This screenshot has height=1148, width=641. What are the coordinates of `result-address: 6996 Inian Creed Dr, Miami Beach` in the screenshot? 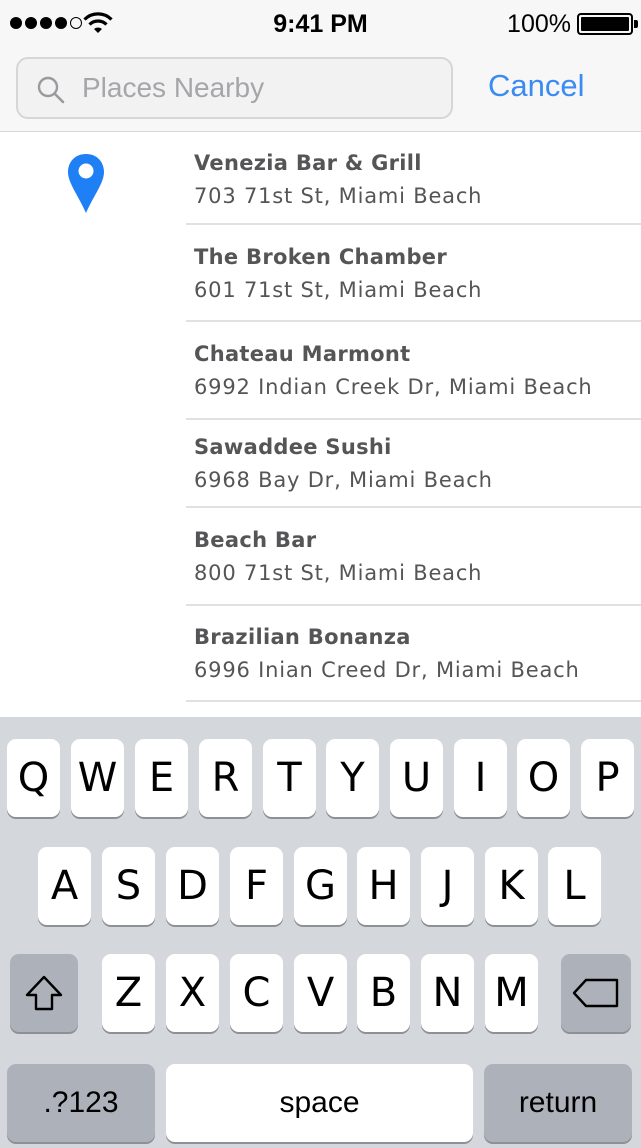 It's located at (387, 670).